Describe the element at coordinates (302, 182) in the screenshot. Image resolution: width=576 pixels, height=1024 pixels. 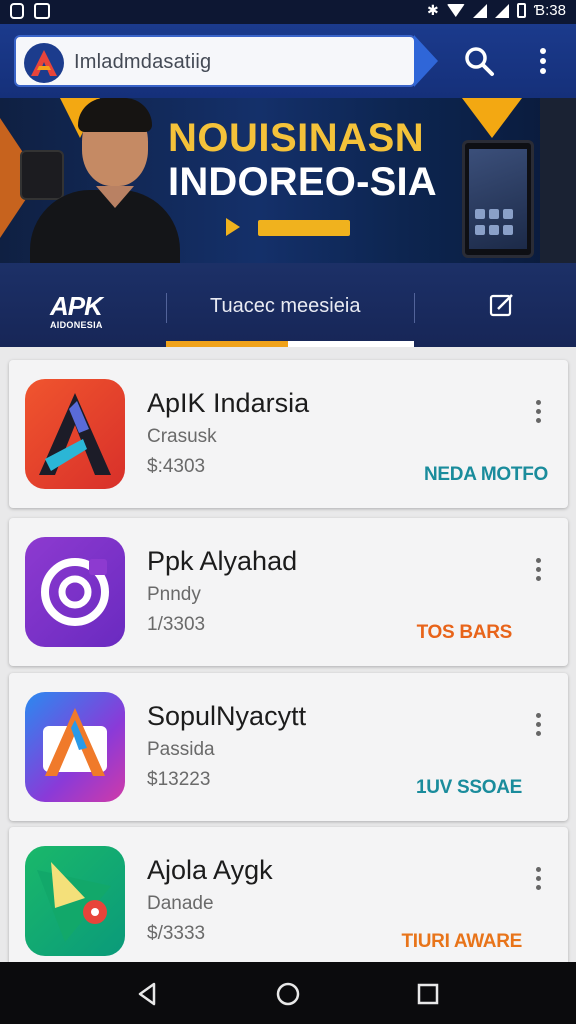
I see `banner-title-line2: INDOREO-SIA` at that location.